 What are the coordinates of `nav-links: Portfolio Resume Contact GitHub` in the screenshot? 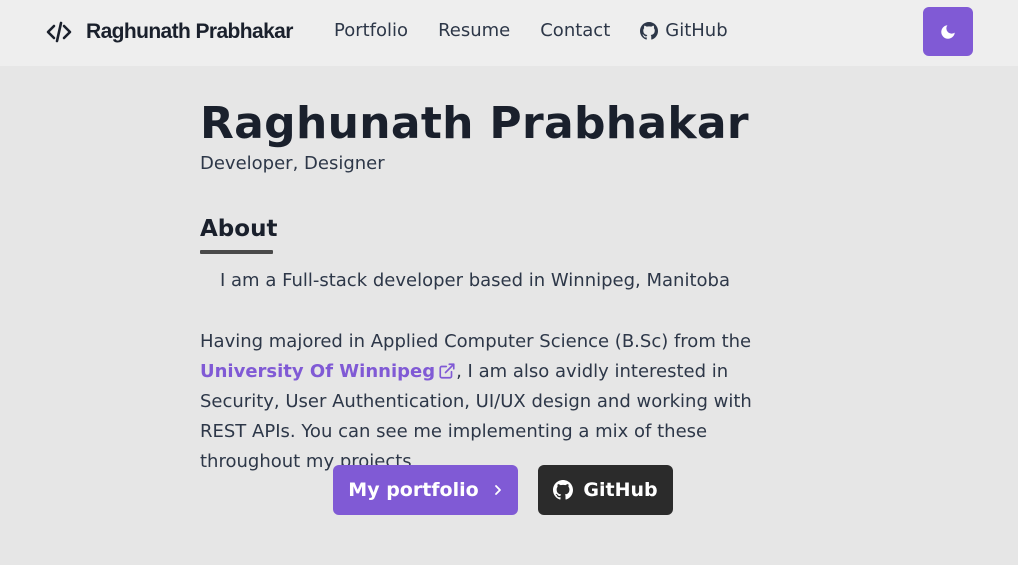 It's located at (546, 30).